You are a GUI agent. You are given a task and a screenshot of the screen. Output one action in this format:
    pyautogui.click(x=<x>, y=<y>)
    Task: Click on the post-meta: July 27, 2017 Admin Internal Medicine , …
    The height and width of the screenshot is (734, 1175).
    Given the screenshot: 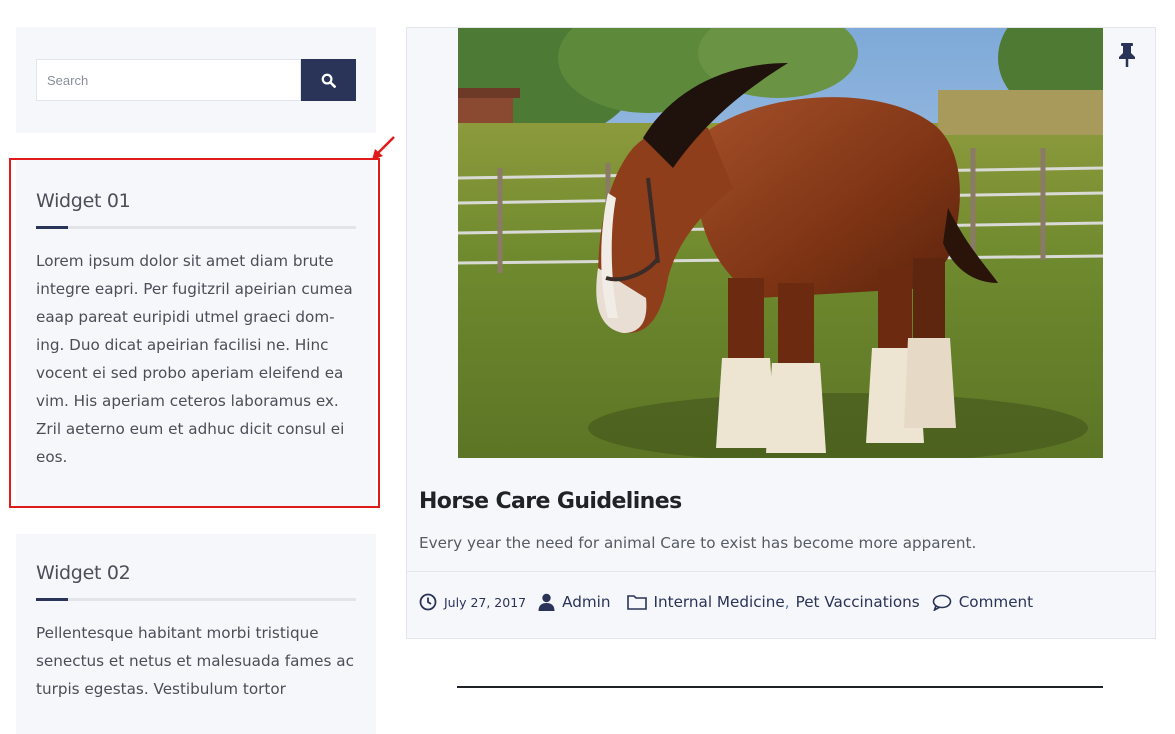 What is the action you would take?
    pyautogui.click(x=726, y=602)
    